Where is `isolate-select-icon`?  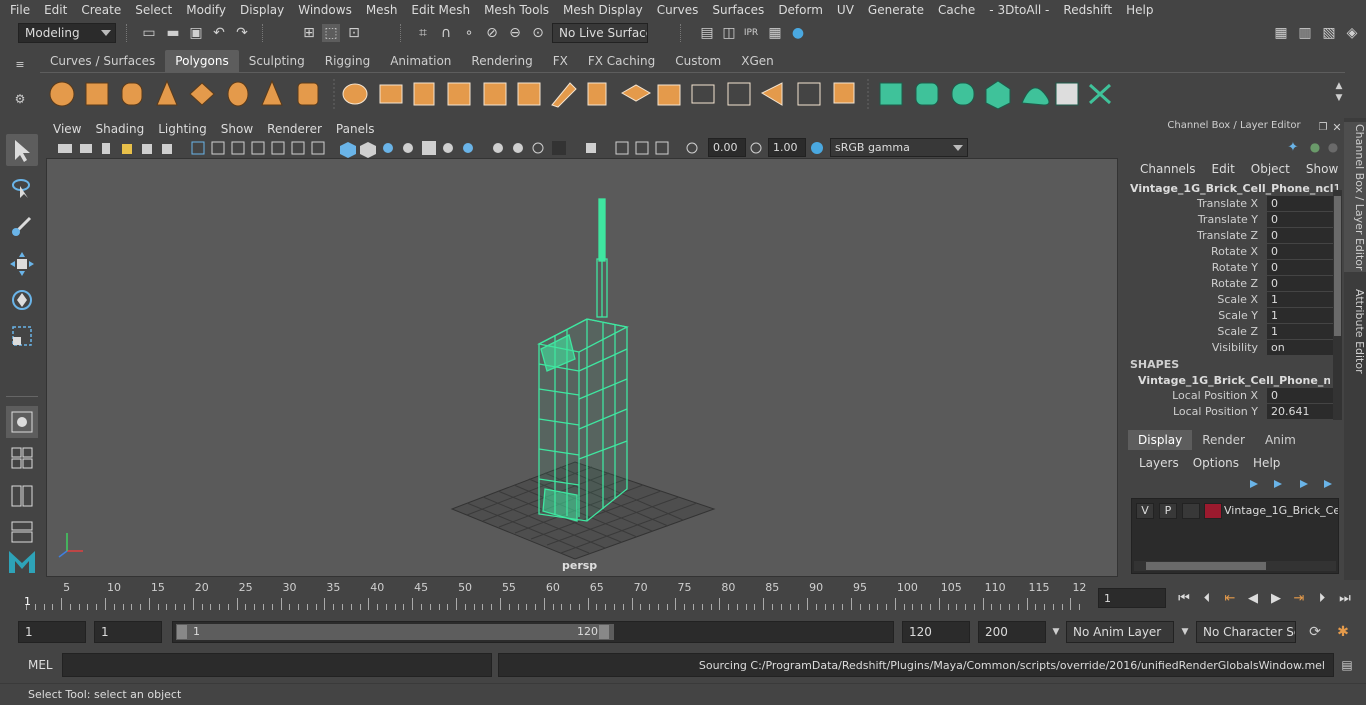 isolate-select-icon is located at coordinates (559, 148).